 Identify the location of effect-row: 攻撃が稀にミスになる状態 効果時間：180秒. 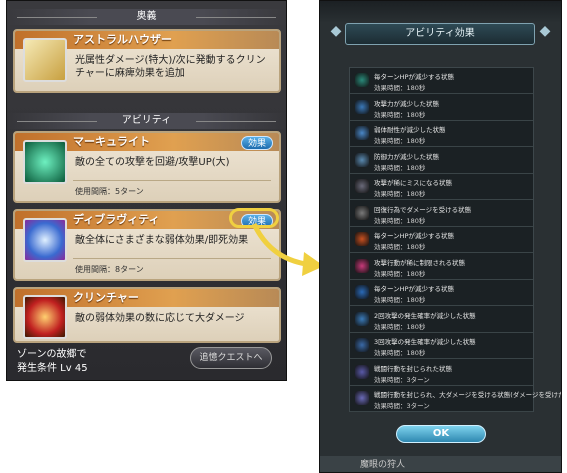
(441, 187).